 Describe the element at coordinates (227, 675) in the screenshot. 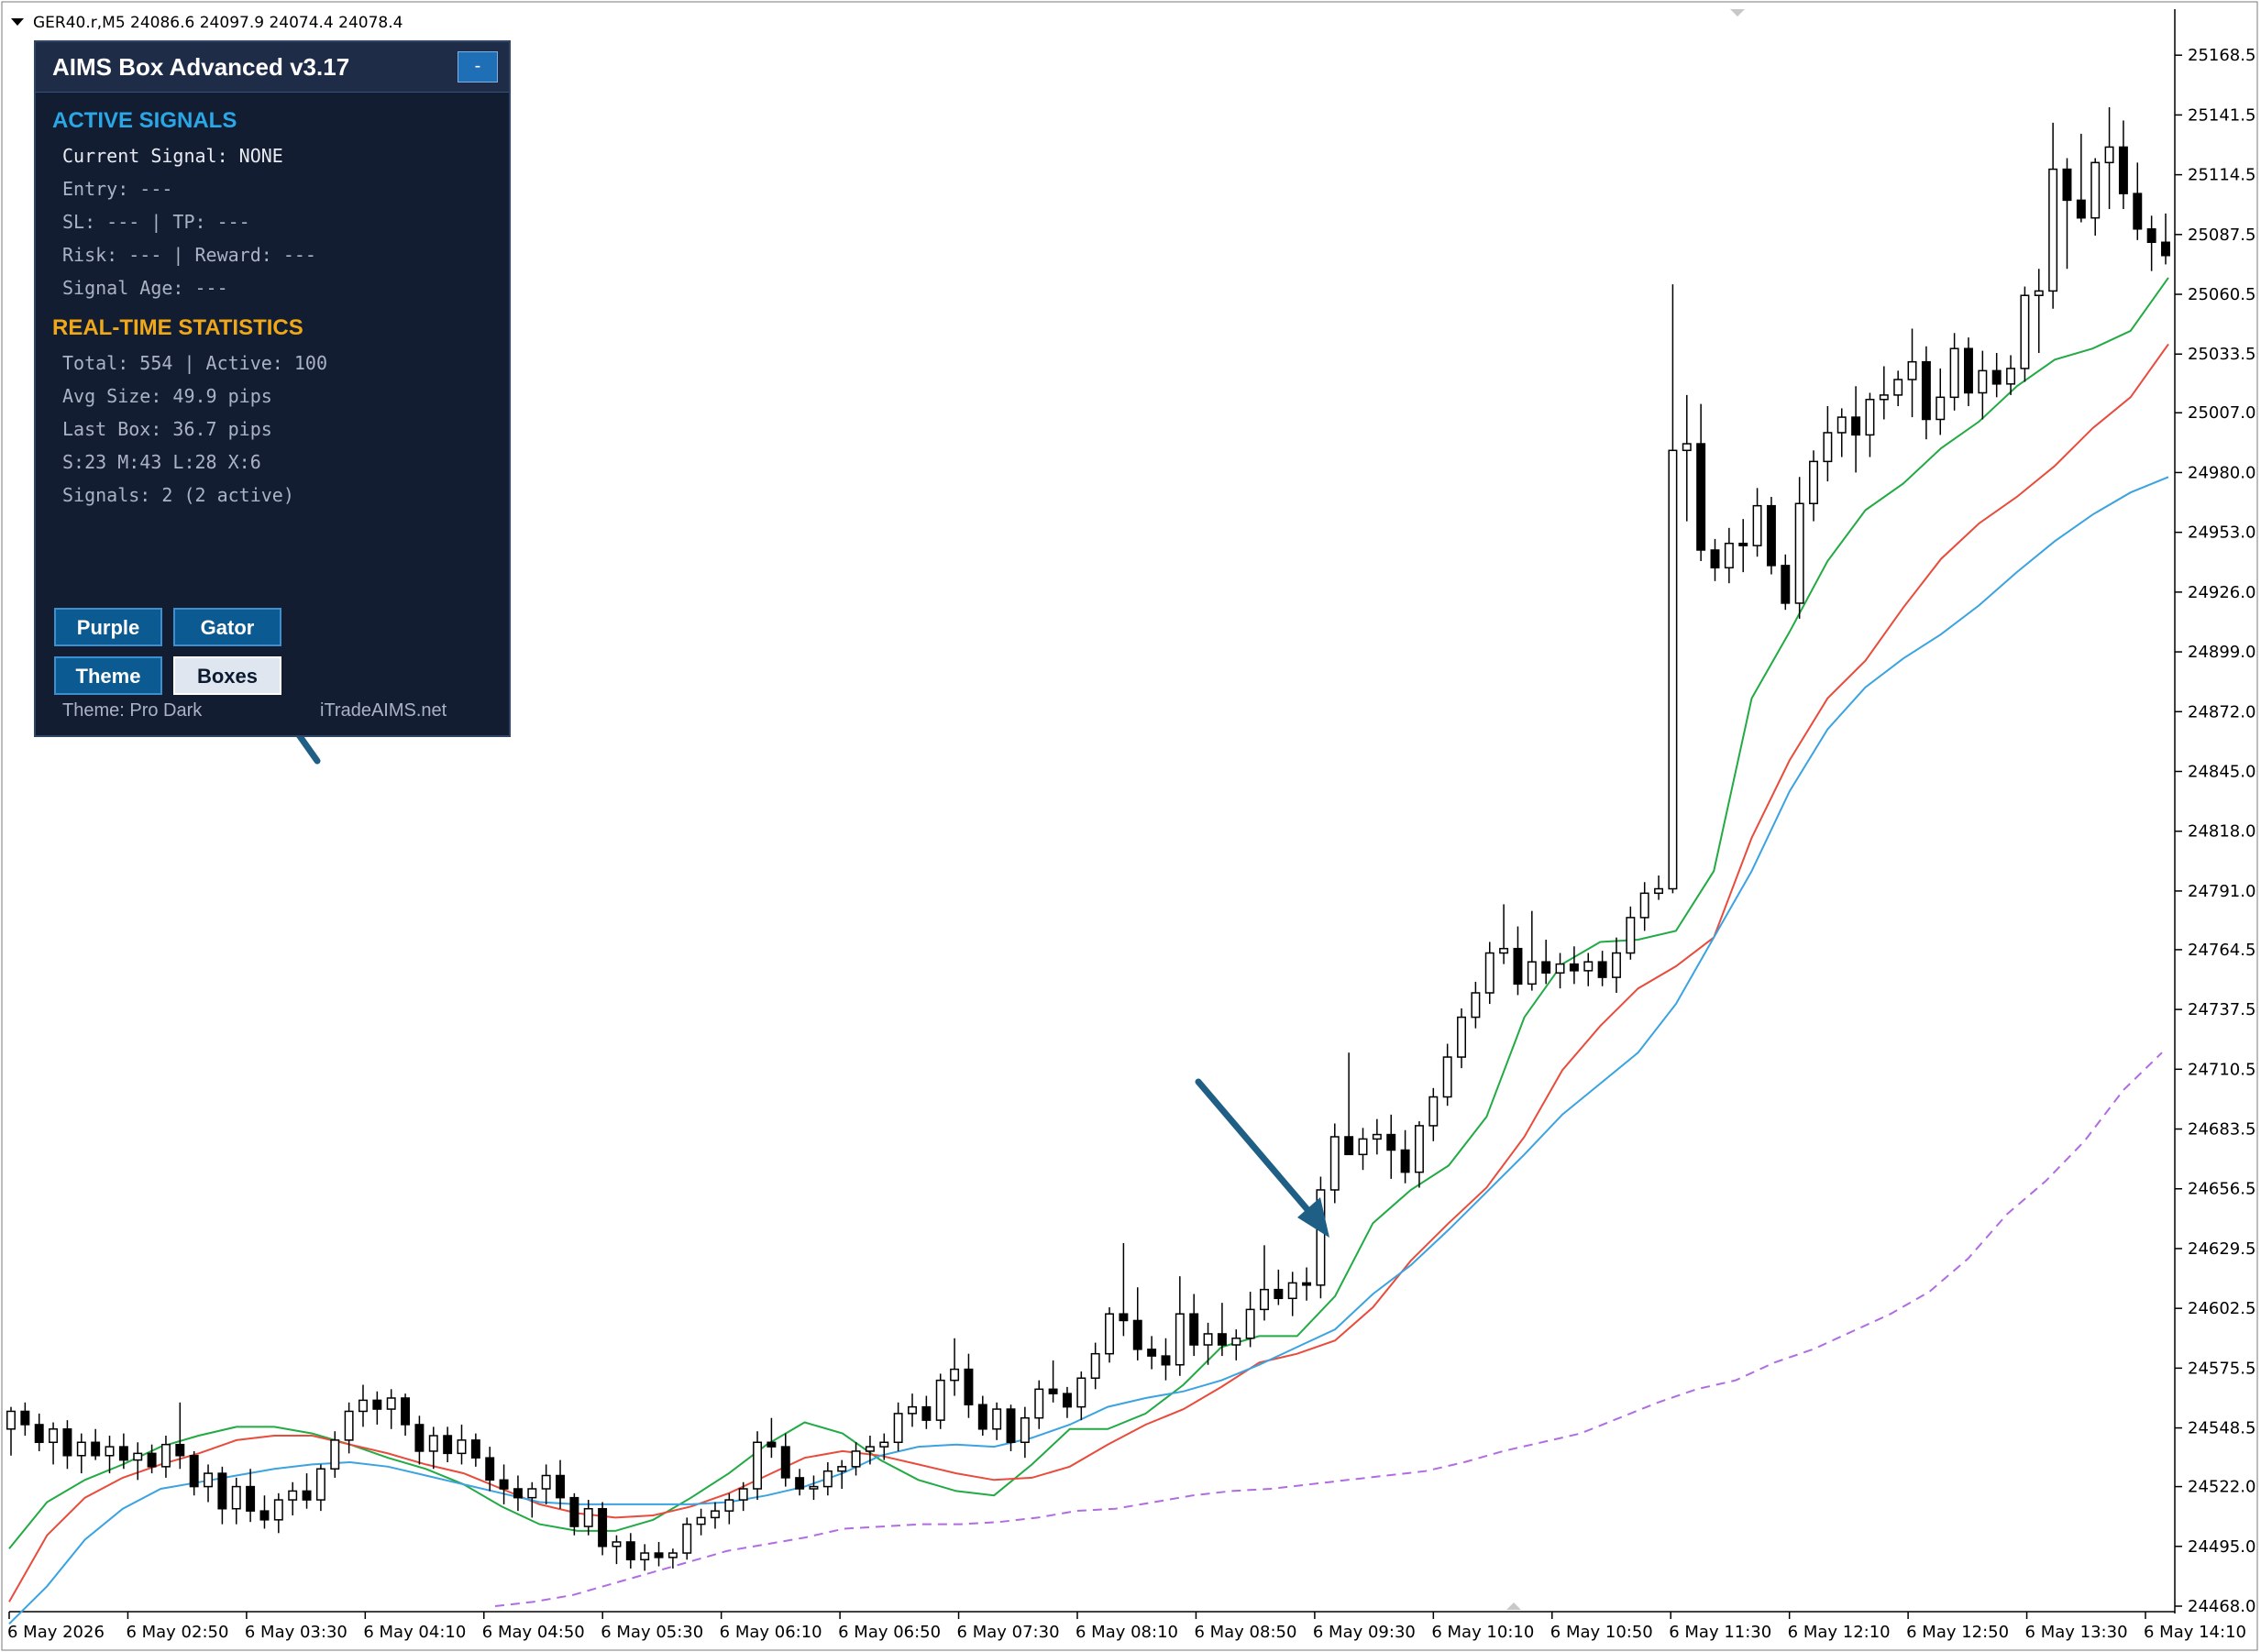

I see `boxes-button: Boxes` at that location.